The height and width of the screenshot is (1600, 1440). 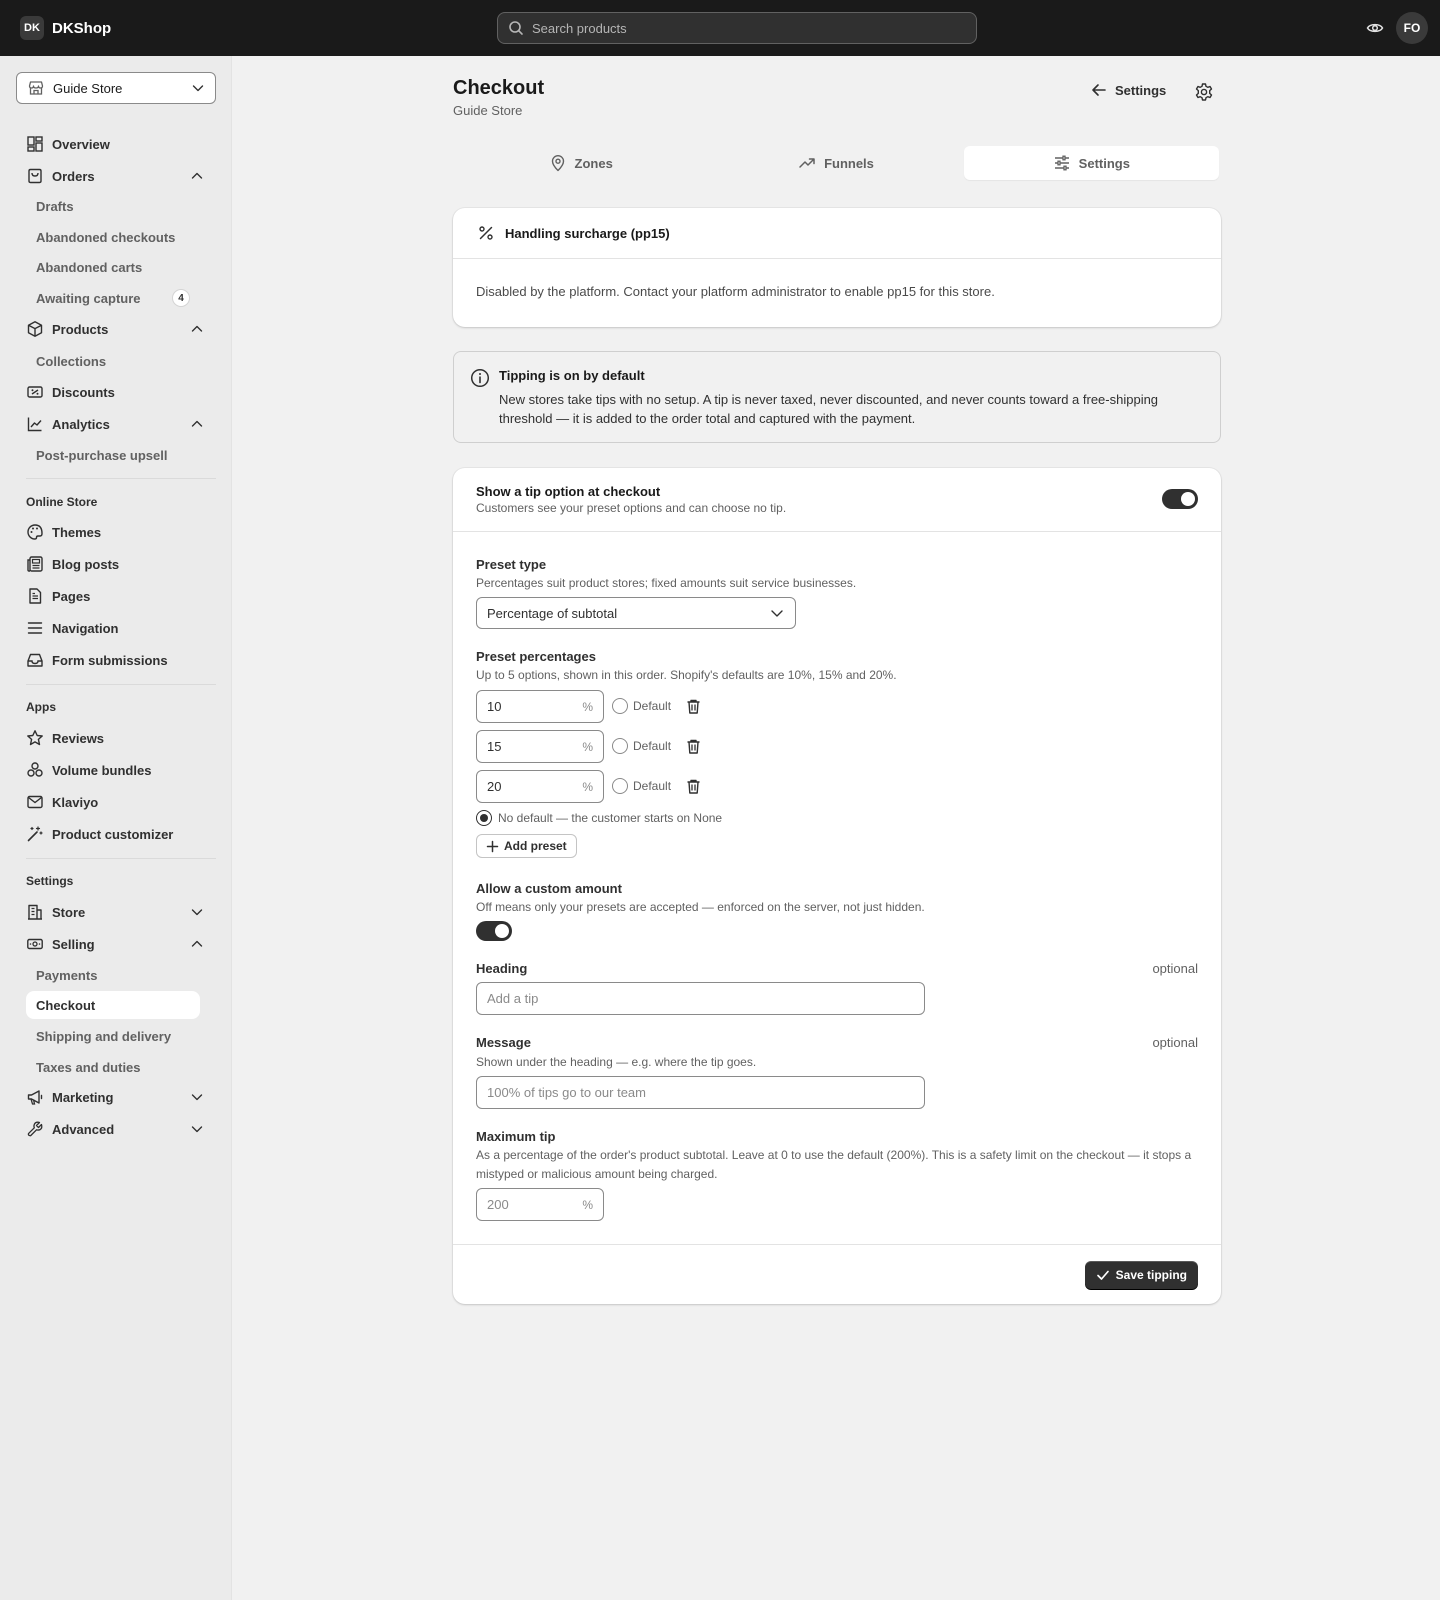 I want to click on store-name: Guide Store, so click(x=88, y=88).